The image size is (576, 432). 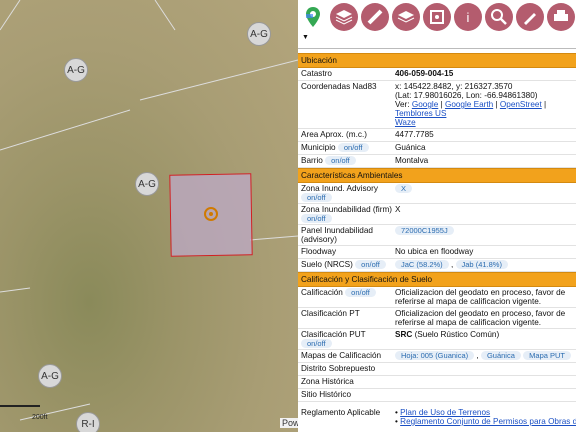 What do you see at coordinates (316, 343) in the screenshot?
I see `clasif-put-toggle: on/off` at bounding box center [316, 343].